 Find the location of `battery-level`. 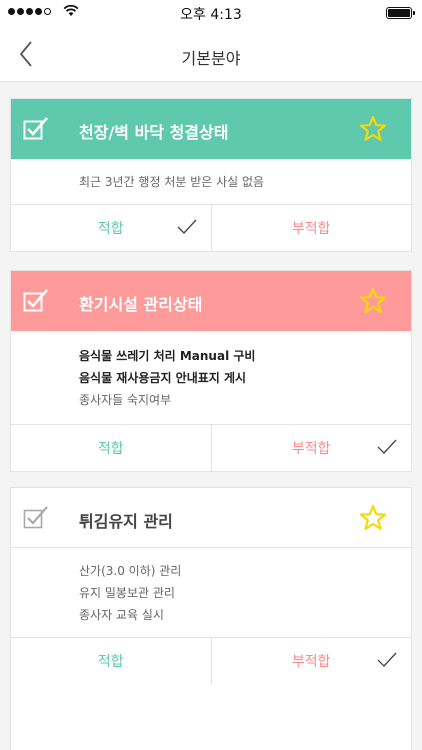

battery-level is located at coordinates (399, 13).